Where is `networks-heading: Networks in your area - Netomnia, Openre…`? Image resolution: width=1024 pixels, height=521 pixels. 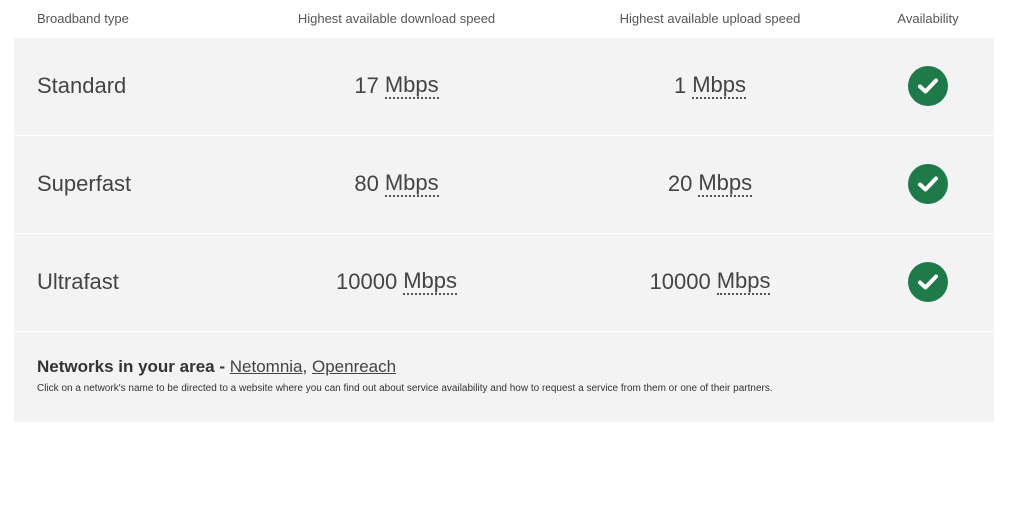 networks-heading: Networks in your area - Netomnia, Openre… is located at coordinates (216, 367).